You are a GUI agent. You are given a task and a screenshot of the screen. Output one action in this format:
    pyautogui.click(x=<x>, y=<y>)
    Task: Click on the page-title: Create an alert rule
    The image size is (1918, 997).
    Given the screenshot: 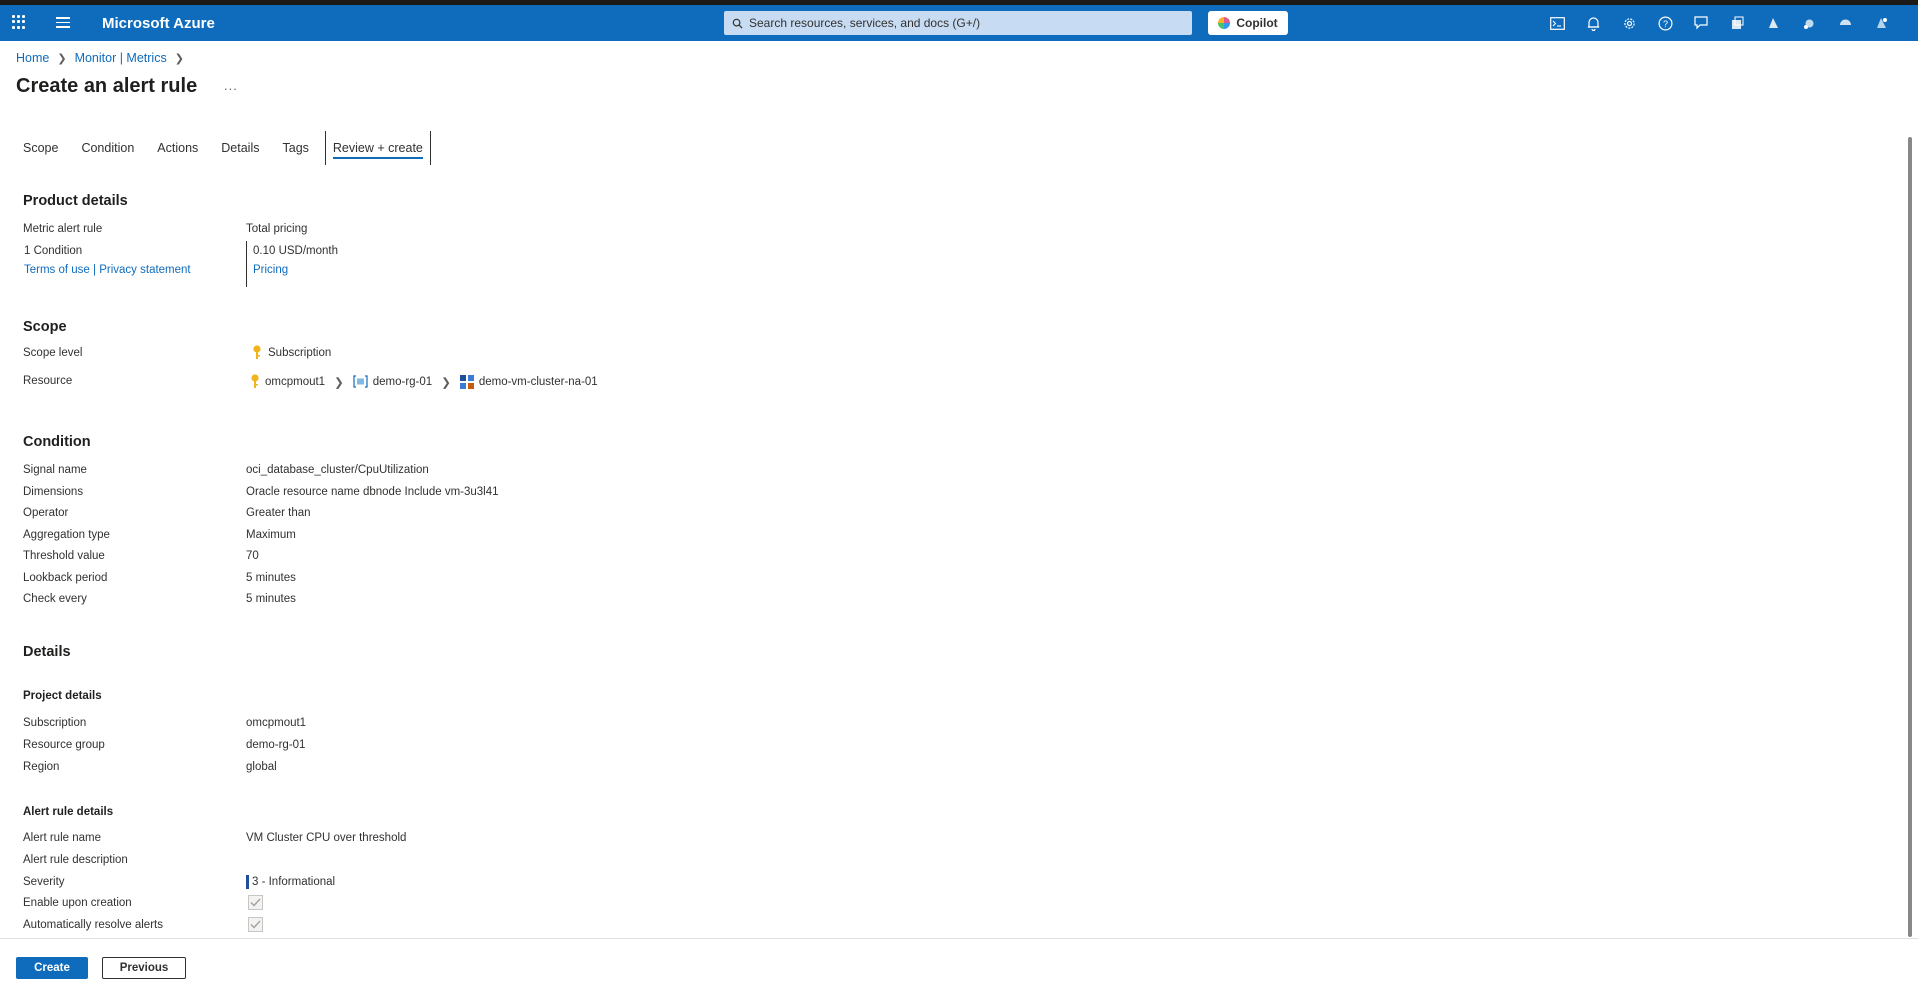 What is the action you would take?
    pyautogui.click(x=107, y=86)
    